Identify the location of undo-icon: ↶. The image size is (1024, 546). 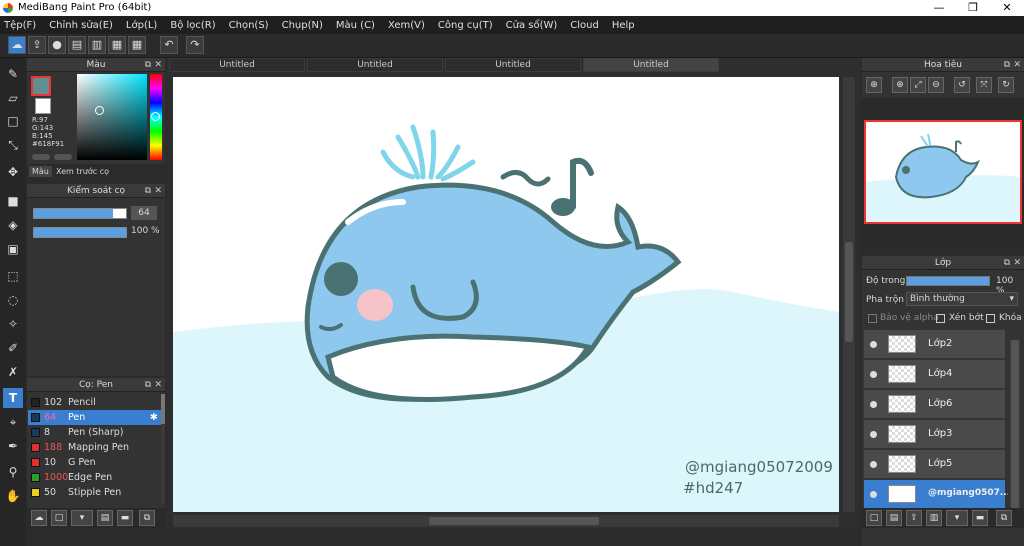
(169, 45).